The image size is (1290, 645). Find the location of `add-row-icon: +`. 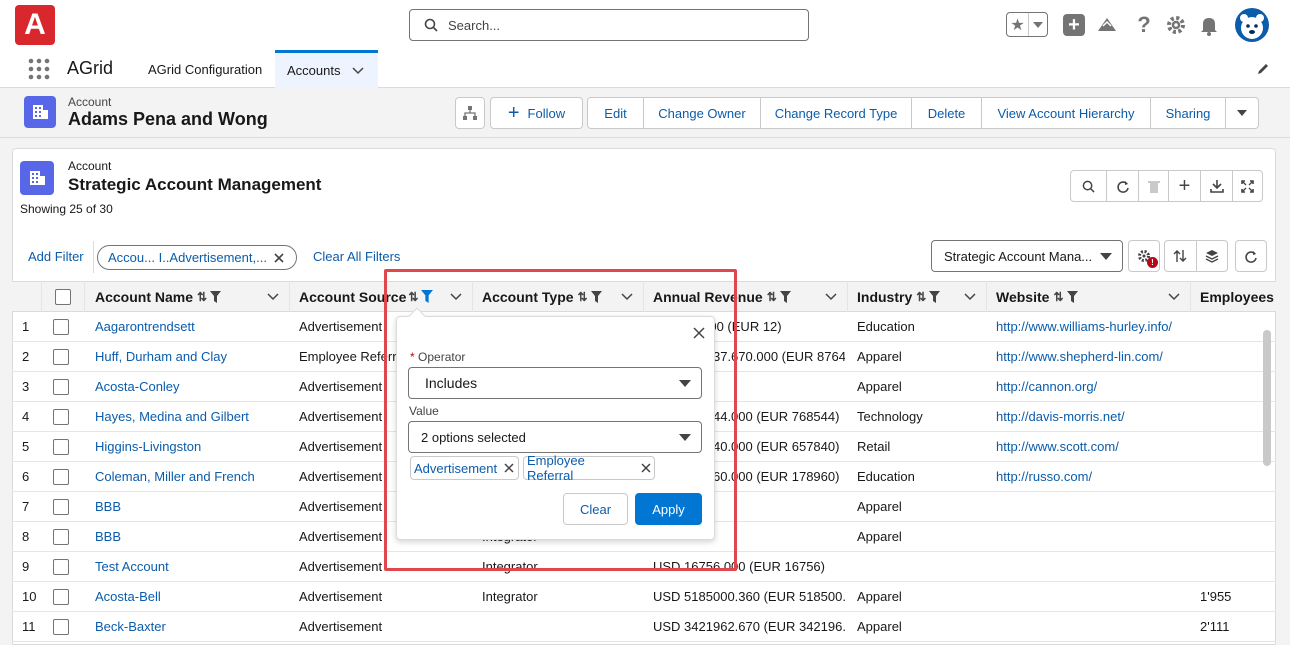

add-row-icon: + is located at coordinates (1185, 186).